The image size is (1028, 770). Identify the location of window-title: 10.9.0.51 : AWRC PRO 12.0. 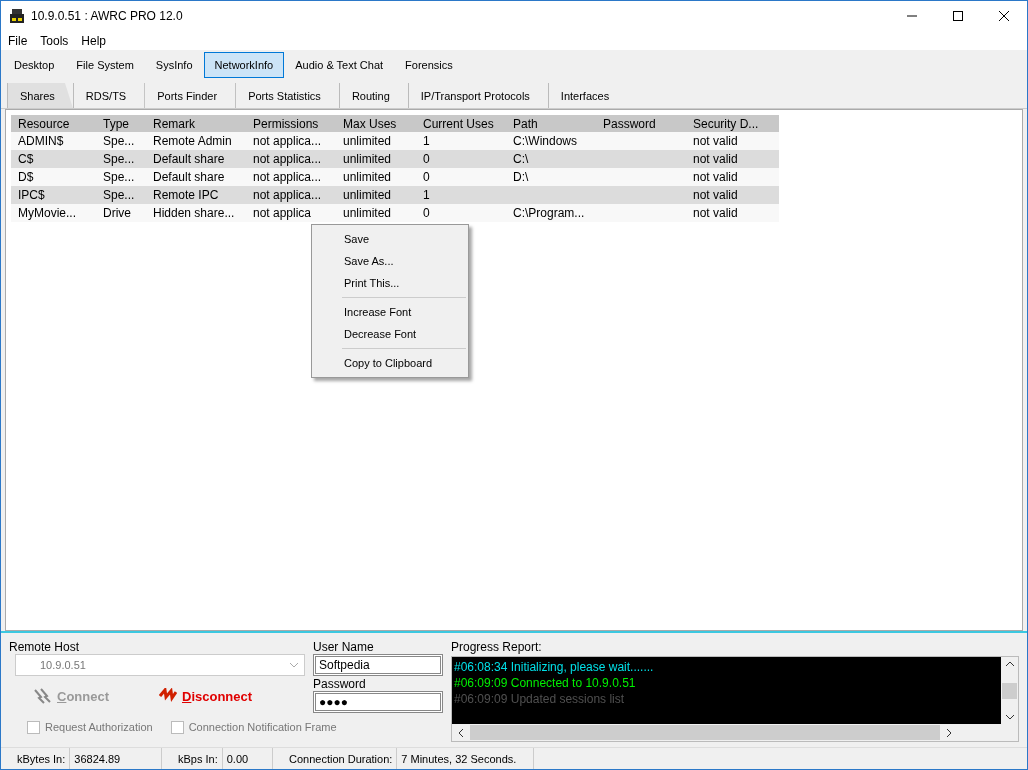
(107, 16).